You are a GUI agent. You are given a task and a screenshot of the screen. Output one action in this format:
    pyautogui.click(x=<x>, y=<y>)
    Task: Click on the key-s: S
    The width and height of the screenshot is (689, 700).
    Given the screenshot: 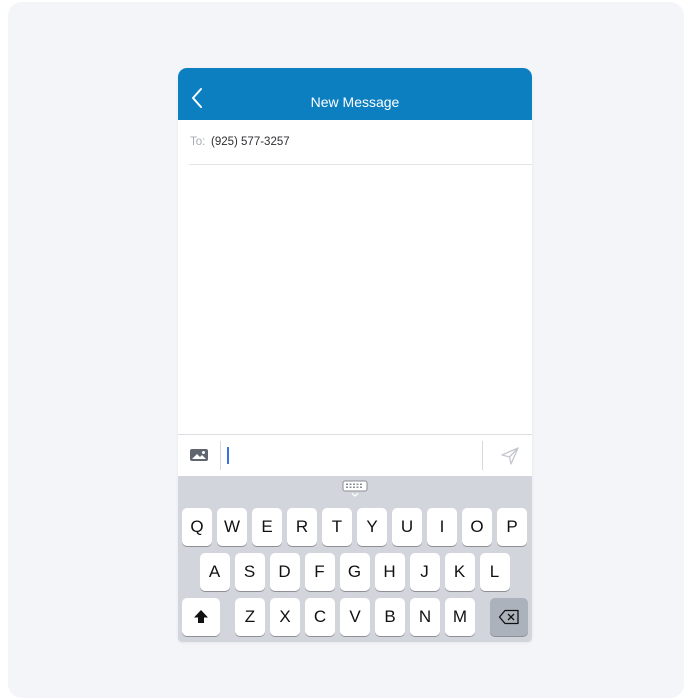 What is the action you would take?
    pyautogui.click(x=249, y=572)
    